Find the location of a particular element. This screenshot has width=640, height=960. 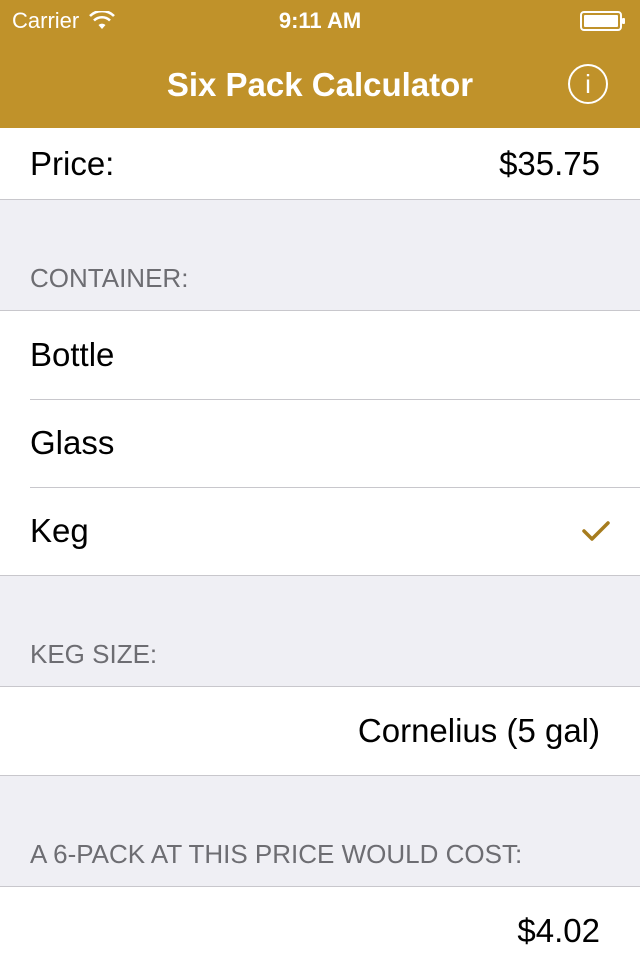

option-label: Keg is located at coordinates (59, 530).